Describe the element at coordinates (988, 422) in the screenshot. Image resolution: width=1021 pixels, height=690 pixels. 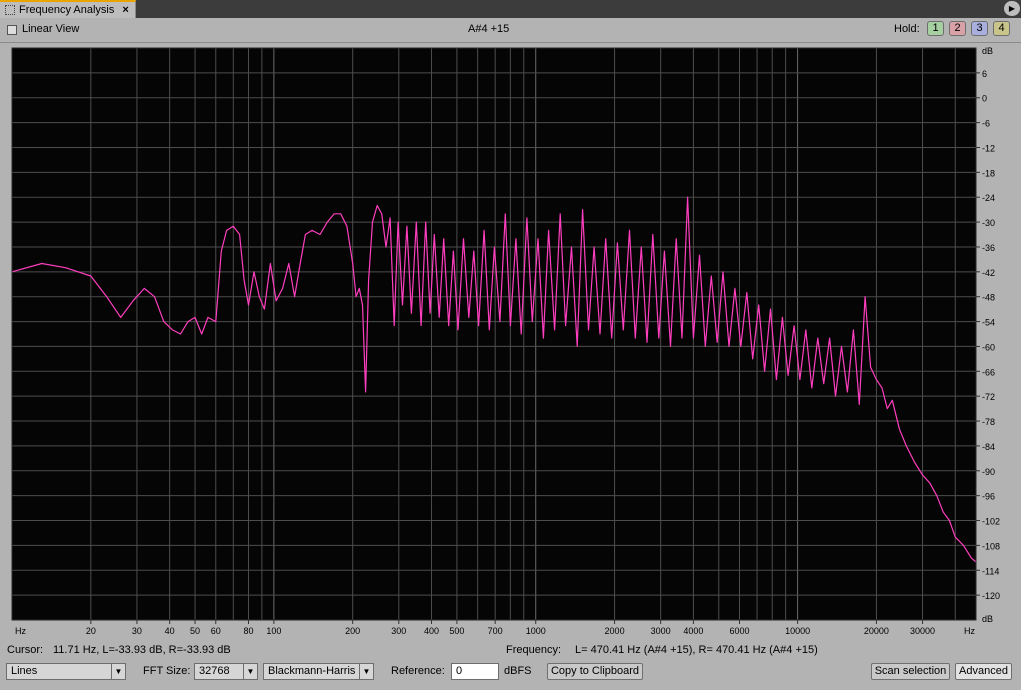
I see `y-tick-label: -78` at that location.